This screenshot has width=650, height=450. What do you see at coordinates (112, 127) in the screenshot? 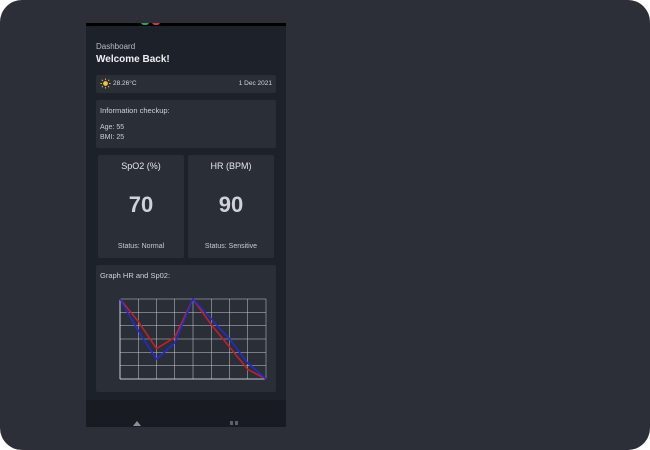
I see `age-value: Age: 55` at bounding box center [112, 127].